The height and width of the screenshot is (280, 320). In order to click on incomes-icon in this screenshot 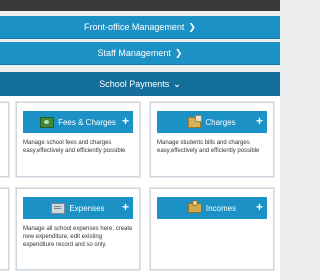, I will do `click(194, 206)`.